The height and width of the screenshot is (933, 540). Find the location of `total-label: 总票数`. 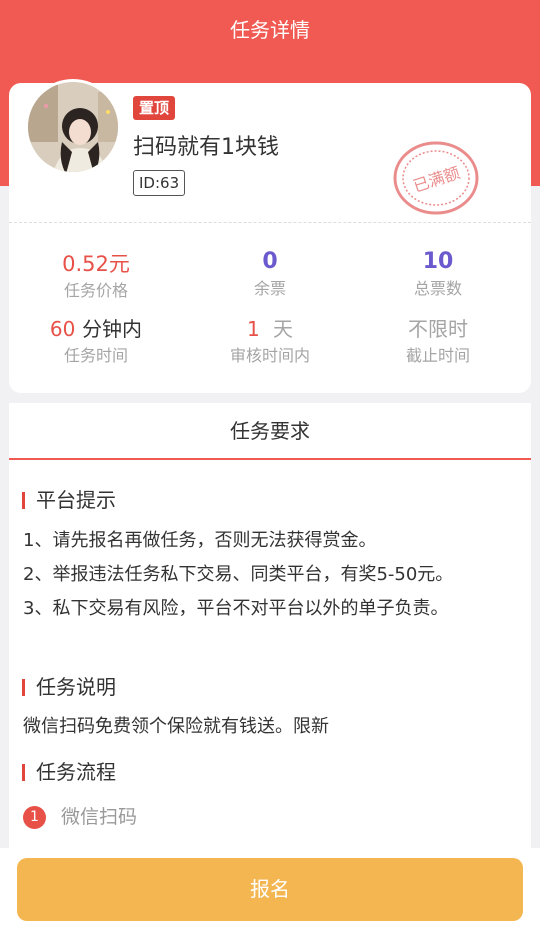

total-label: 总票数 is located at coordinates (437, 288).